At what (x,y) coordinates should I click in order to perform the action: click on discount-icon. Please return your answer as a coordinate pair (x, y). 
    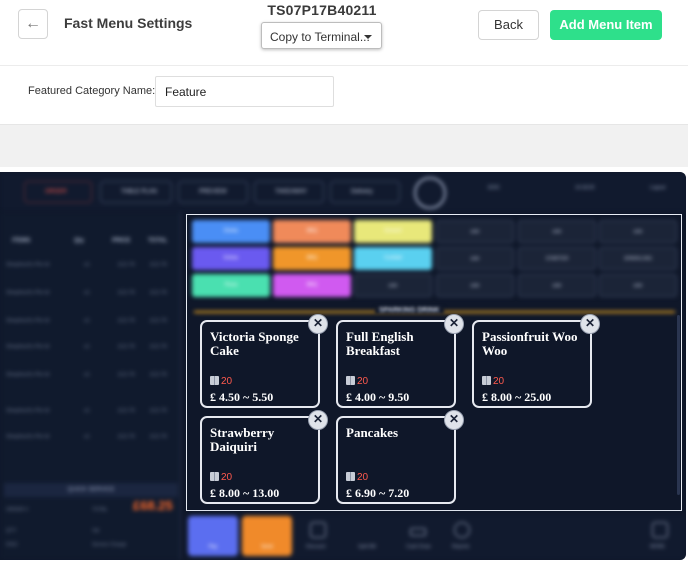
    Looking at the image, I should click on (318, 530).